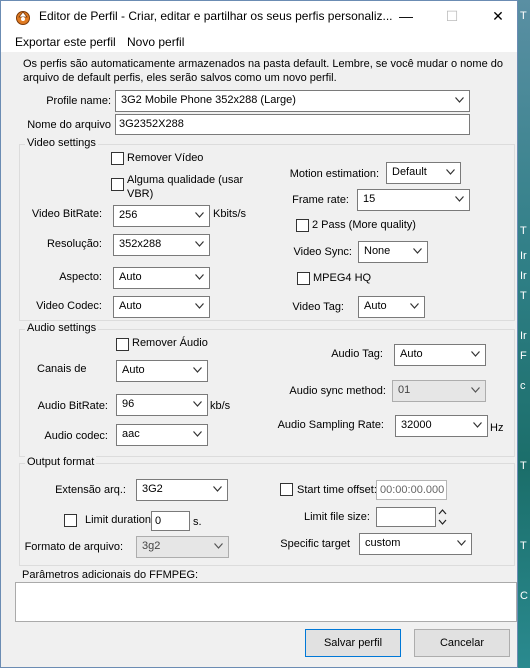 This screenshot has height=668, width=530. Describe the element at coordinates (318, 307) in the screenshot. I see `video-tag-label: Video Tag:` at that location.